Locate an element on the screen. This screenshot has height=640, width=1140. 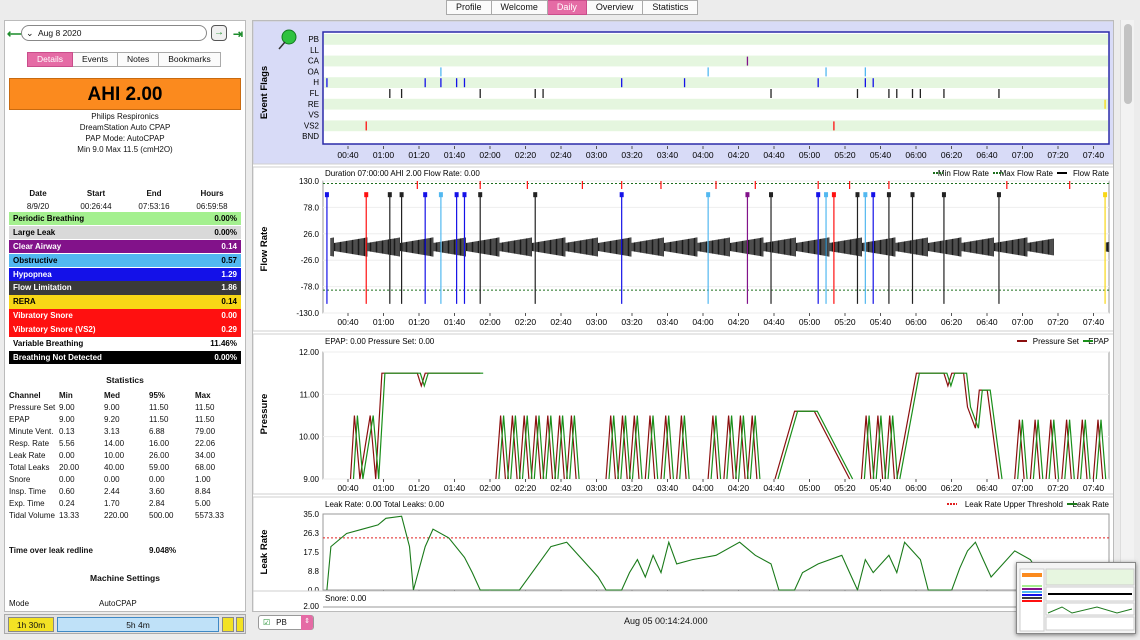
cursor-time: Aug 05 00:14:24.000 is located at coordinates (666, 621).